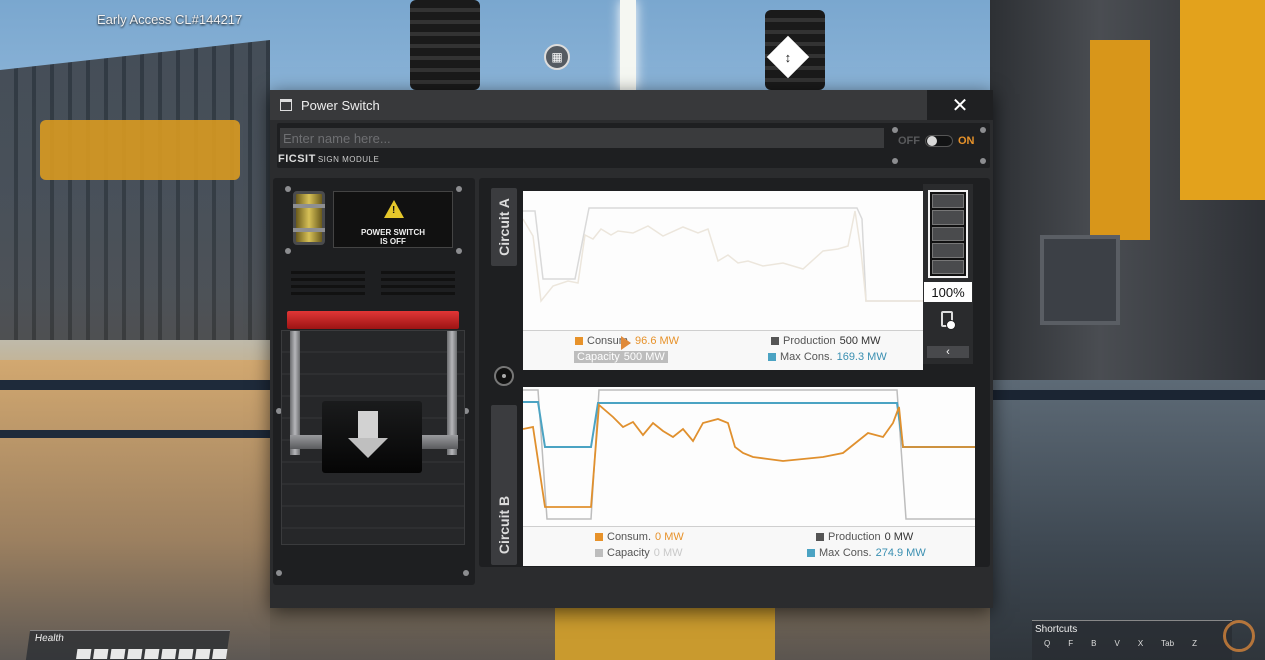 The height and width of the screenshot is (660, 1265). What do you see at coordinates (866, 553) in the screenshot?
I see `legend-max-consumption: Max Cons. 274.9 MW` at bounding box center [866, 553].